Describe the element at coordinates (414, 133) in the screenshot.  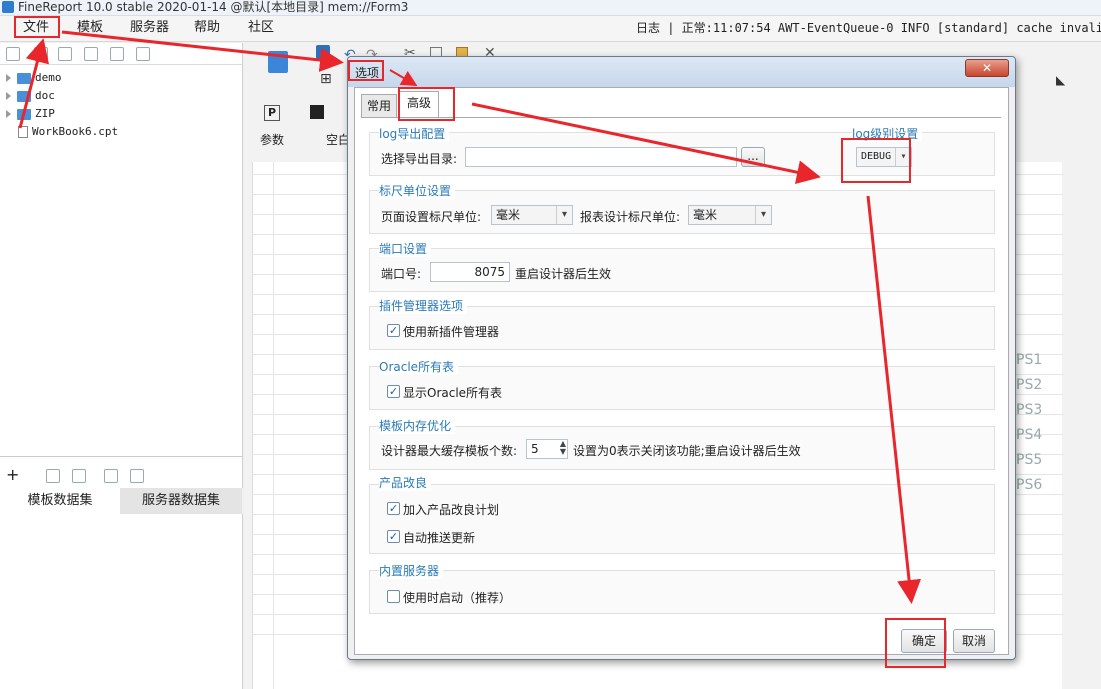
I see `log-export-title: log导出配置` at that location.